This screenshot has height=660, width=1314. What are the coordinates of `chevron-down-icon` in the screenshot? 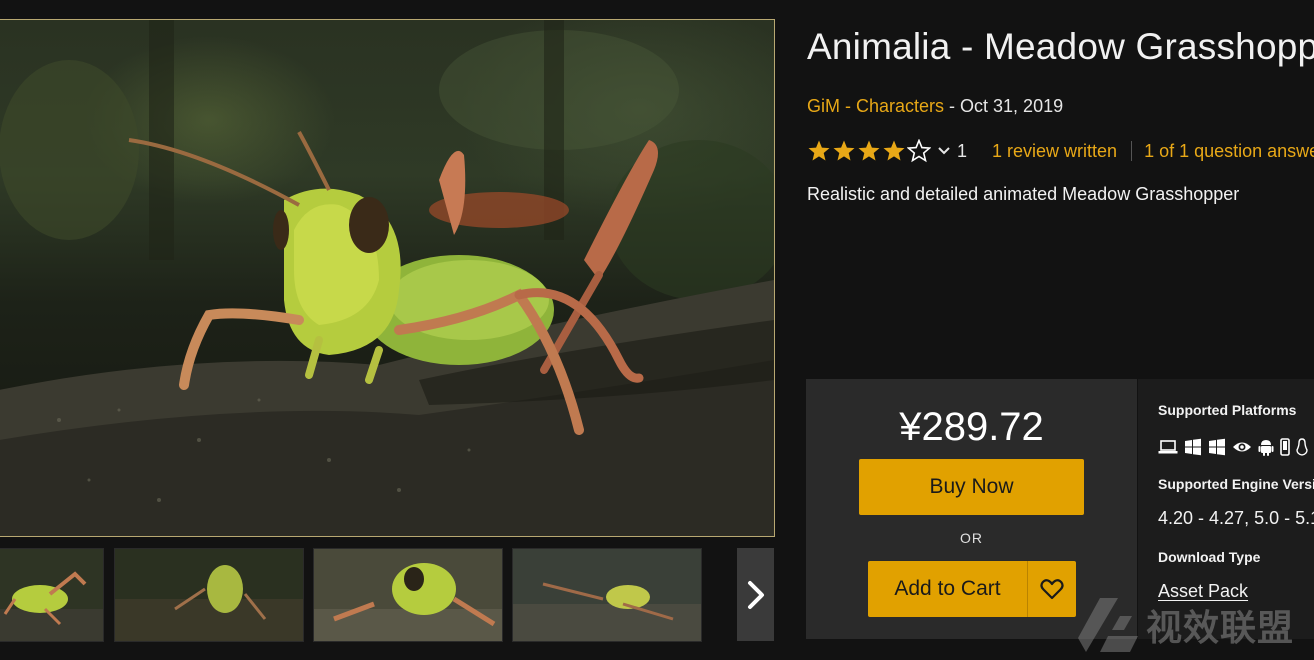 It's located at (944, 151).